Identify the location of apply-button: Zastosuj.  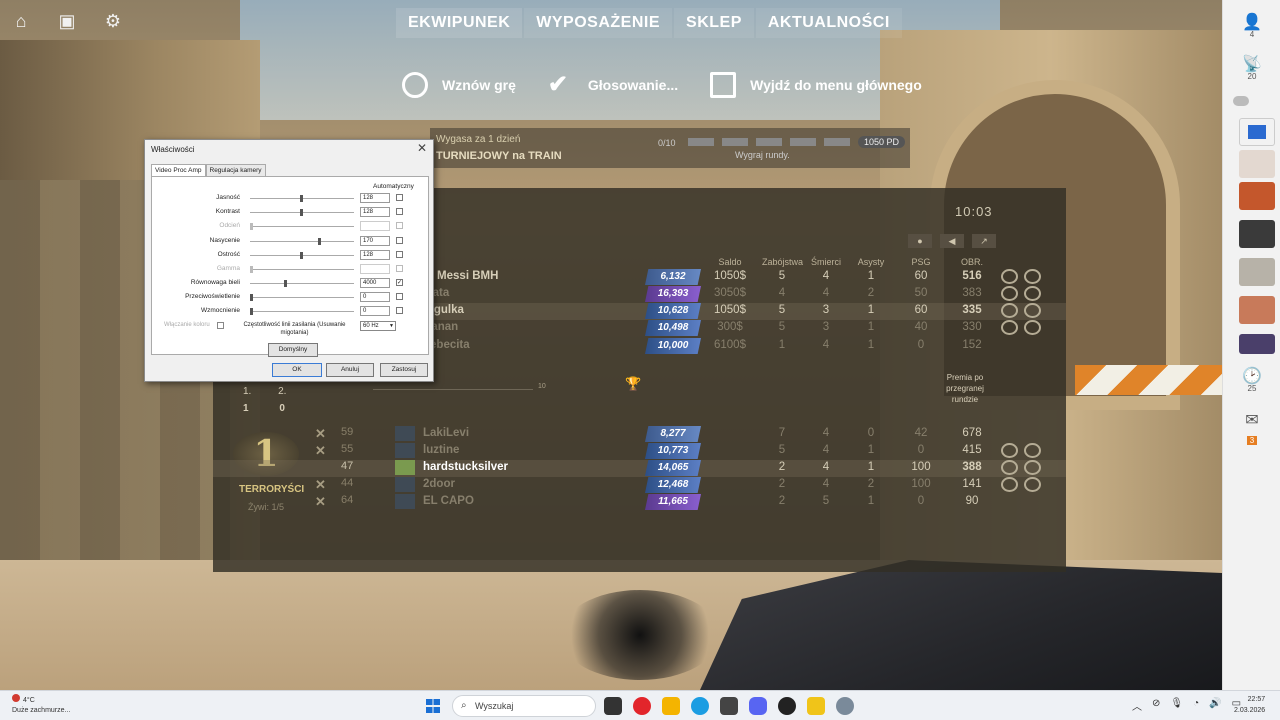
(404, 370).